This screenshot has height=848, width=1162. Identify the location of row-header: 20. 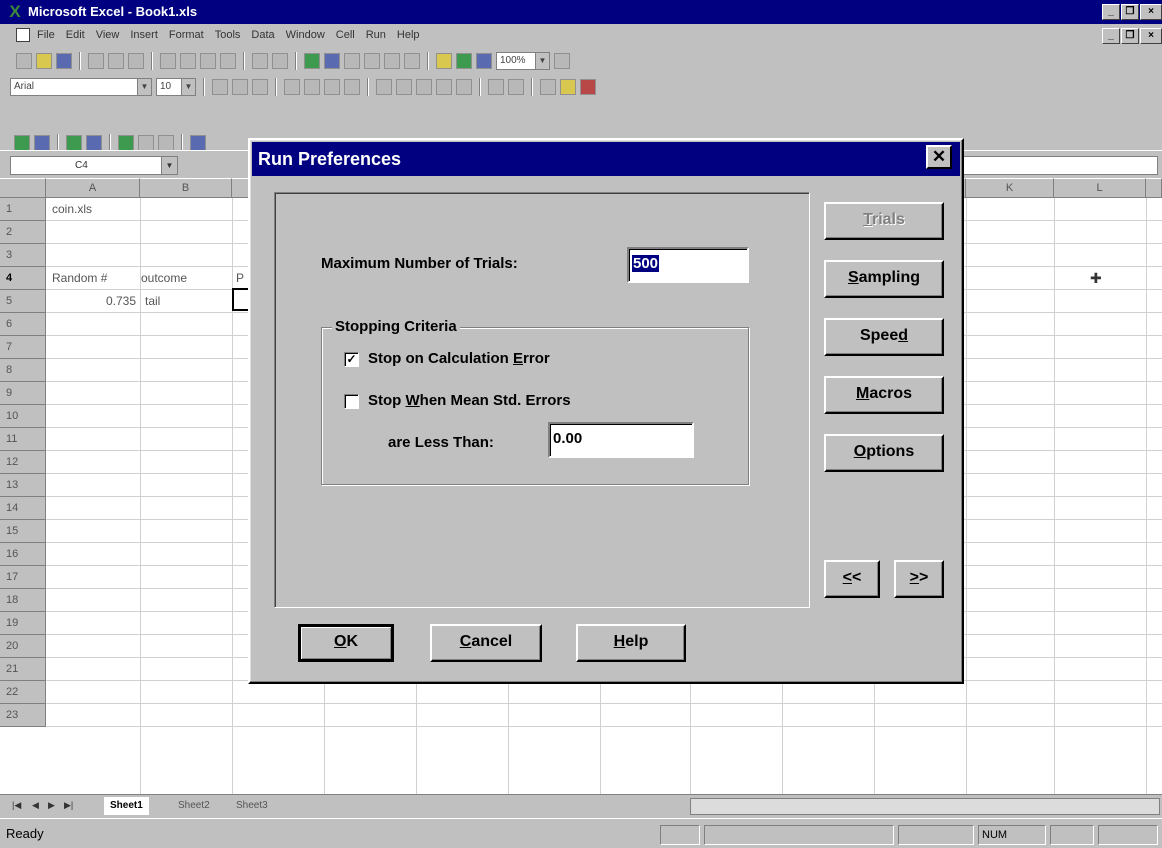
(23, 646).